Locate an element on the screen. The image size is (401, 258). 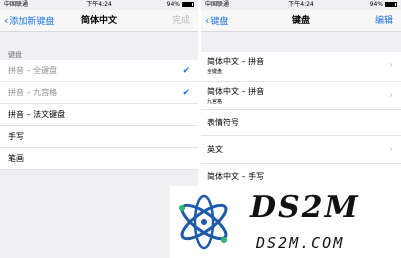
keyboard-item: 英文 › is located at coordinates (301, 150).